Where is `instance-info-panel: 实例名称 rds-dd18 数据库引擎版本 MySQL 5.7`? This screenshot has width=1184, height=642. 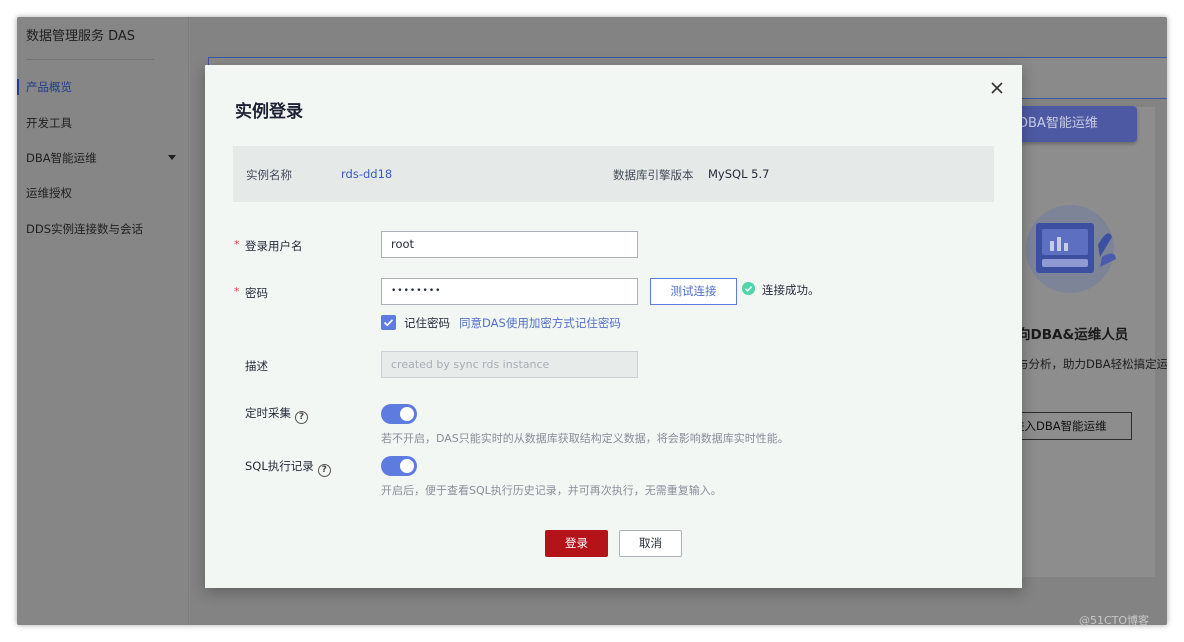
instance-info-panel: 实例名称 rds-dd18 数据库引擎版本 MySQL 5.7 is located at coordinates (613, 174).